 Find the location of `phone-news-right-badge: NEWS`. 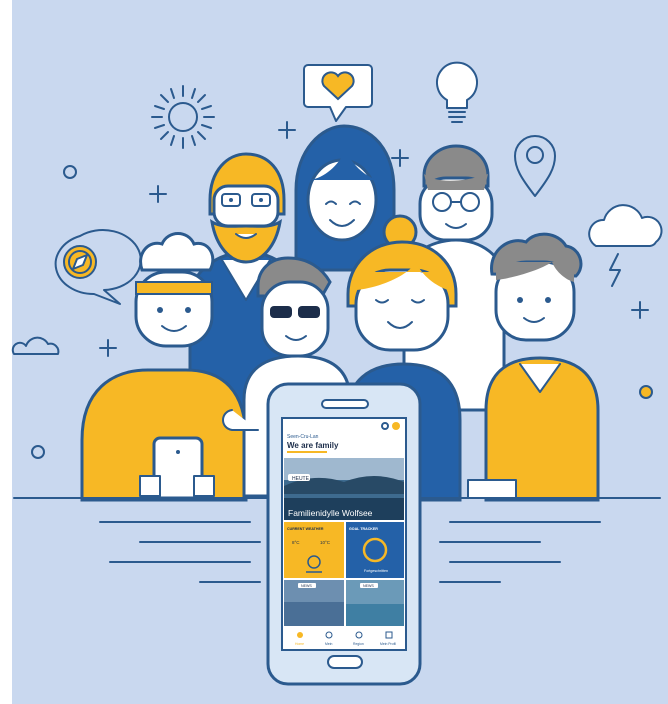

phone-news-right-badge: NEWS is located at coordinates (368, 586).